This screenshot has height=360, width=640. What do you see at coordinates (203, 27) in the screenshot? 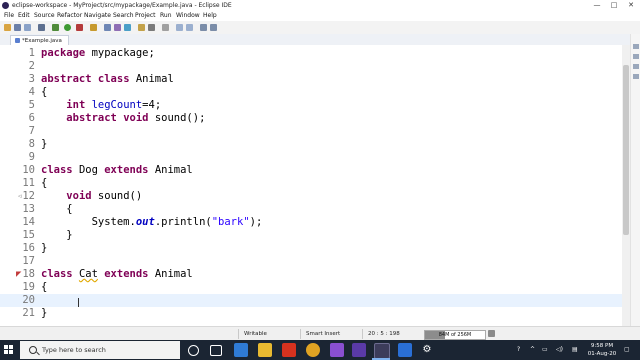
I see `back-icon` at bounding box center [203, 27].